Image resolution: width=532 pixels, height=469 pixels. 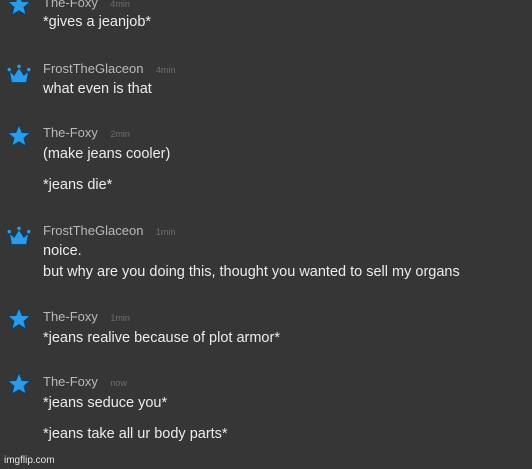 I want to click on watermark: imgflip.com, so click(x=29, y=460).